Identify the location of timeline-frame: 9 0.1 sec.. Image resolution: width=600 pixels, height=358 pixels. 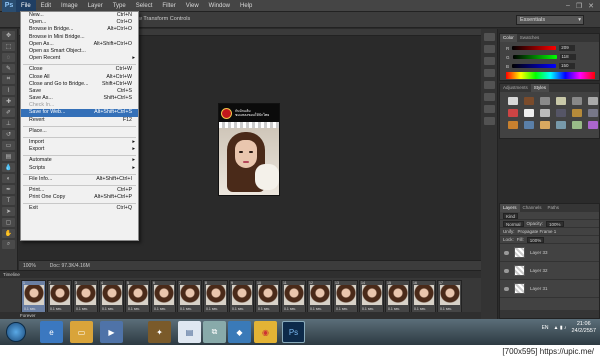
(241, 296).